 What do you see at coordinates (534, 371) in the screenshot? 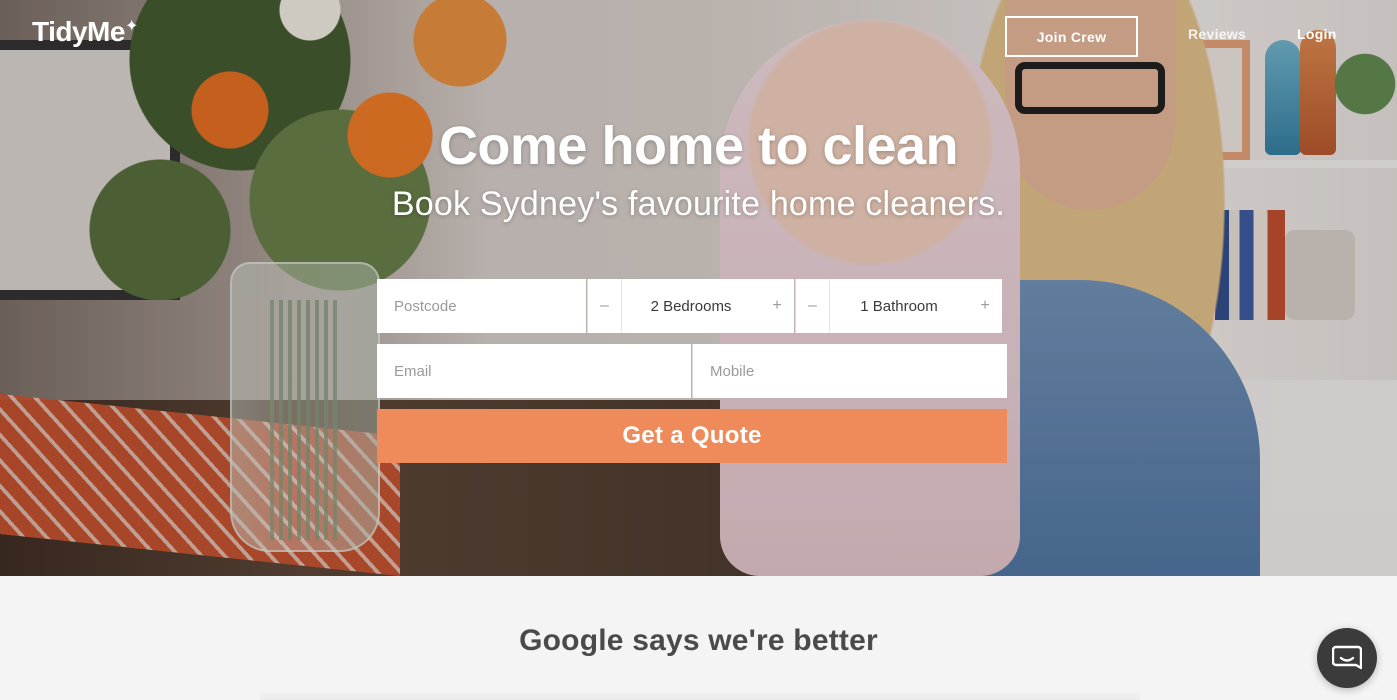
I see `email-input: Email` at bounding box center [534, 371].